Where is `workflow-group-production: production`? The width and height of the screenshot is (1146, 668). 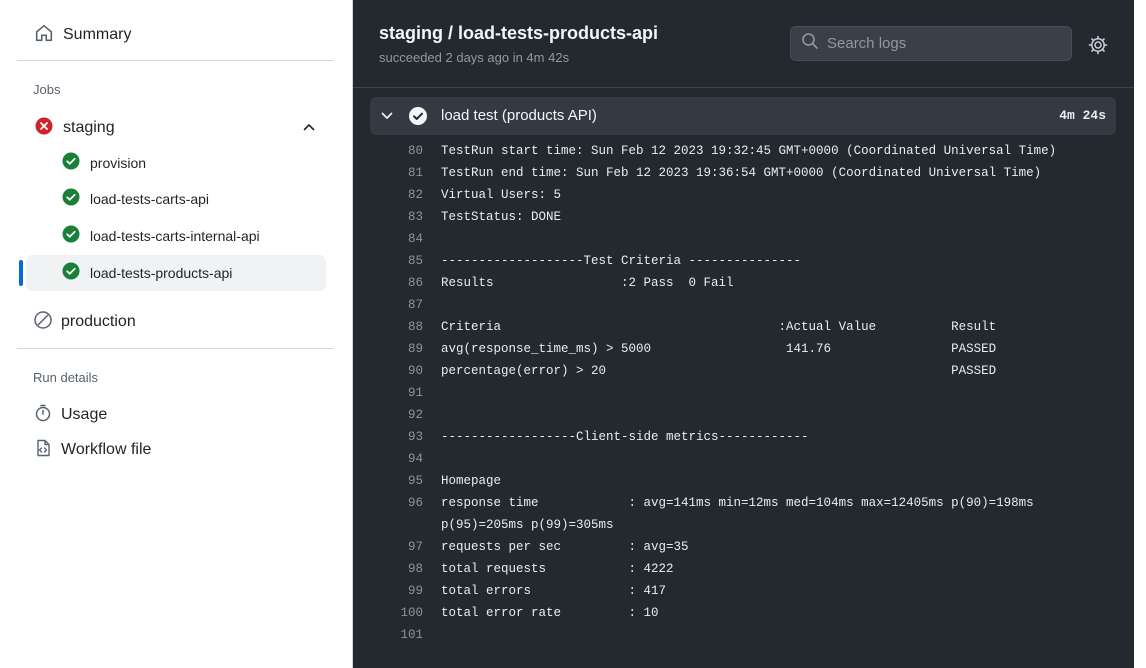
workflow-group-production: production is located at coordinates (175, 322).